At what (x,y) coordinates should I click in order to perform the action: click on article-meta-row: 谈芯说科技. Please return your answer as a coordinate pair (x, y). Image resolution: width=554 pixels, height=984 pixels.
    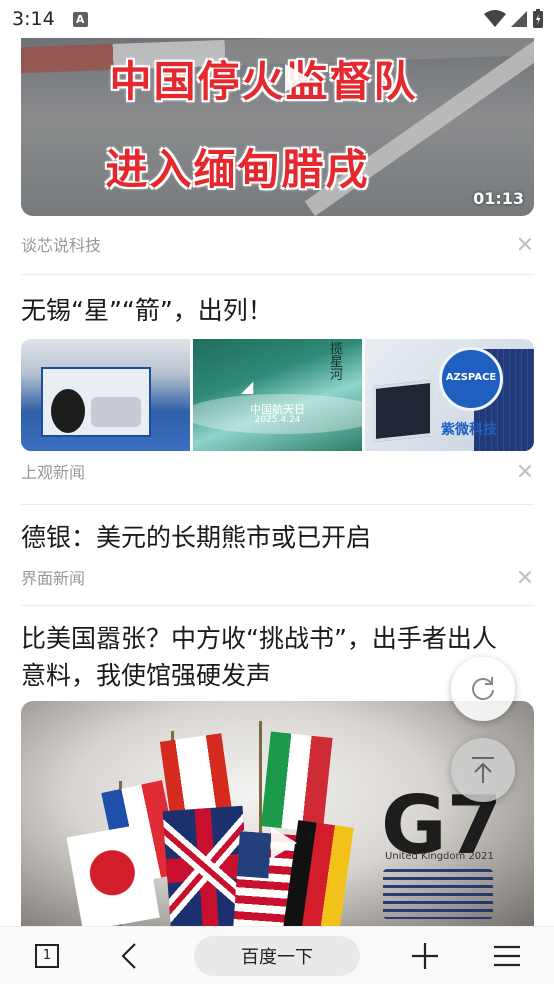
    Looking at the image, I should click on (277, 244).